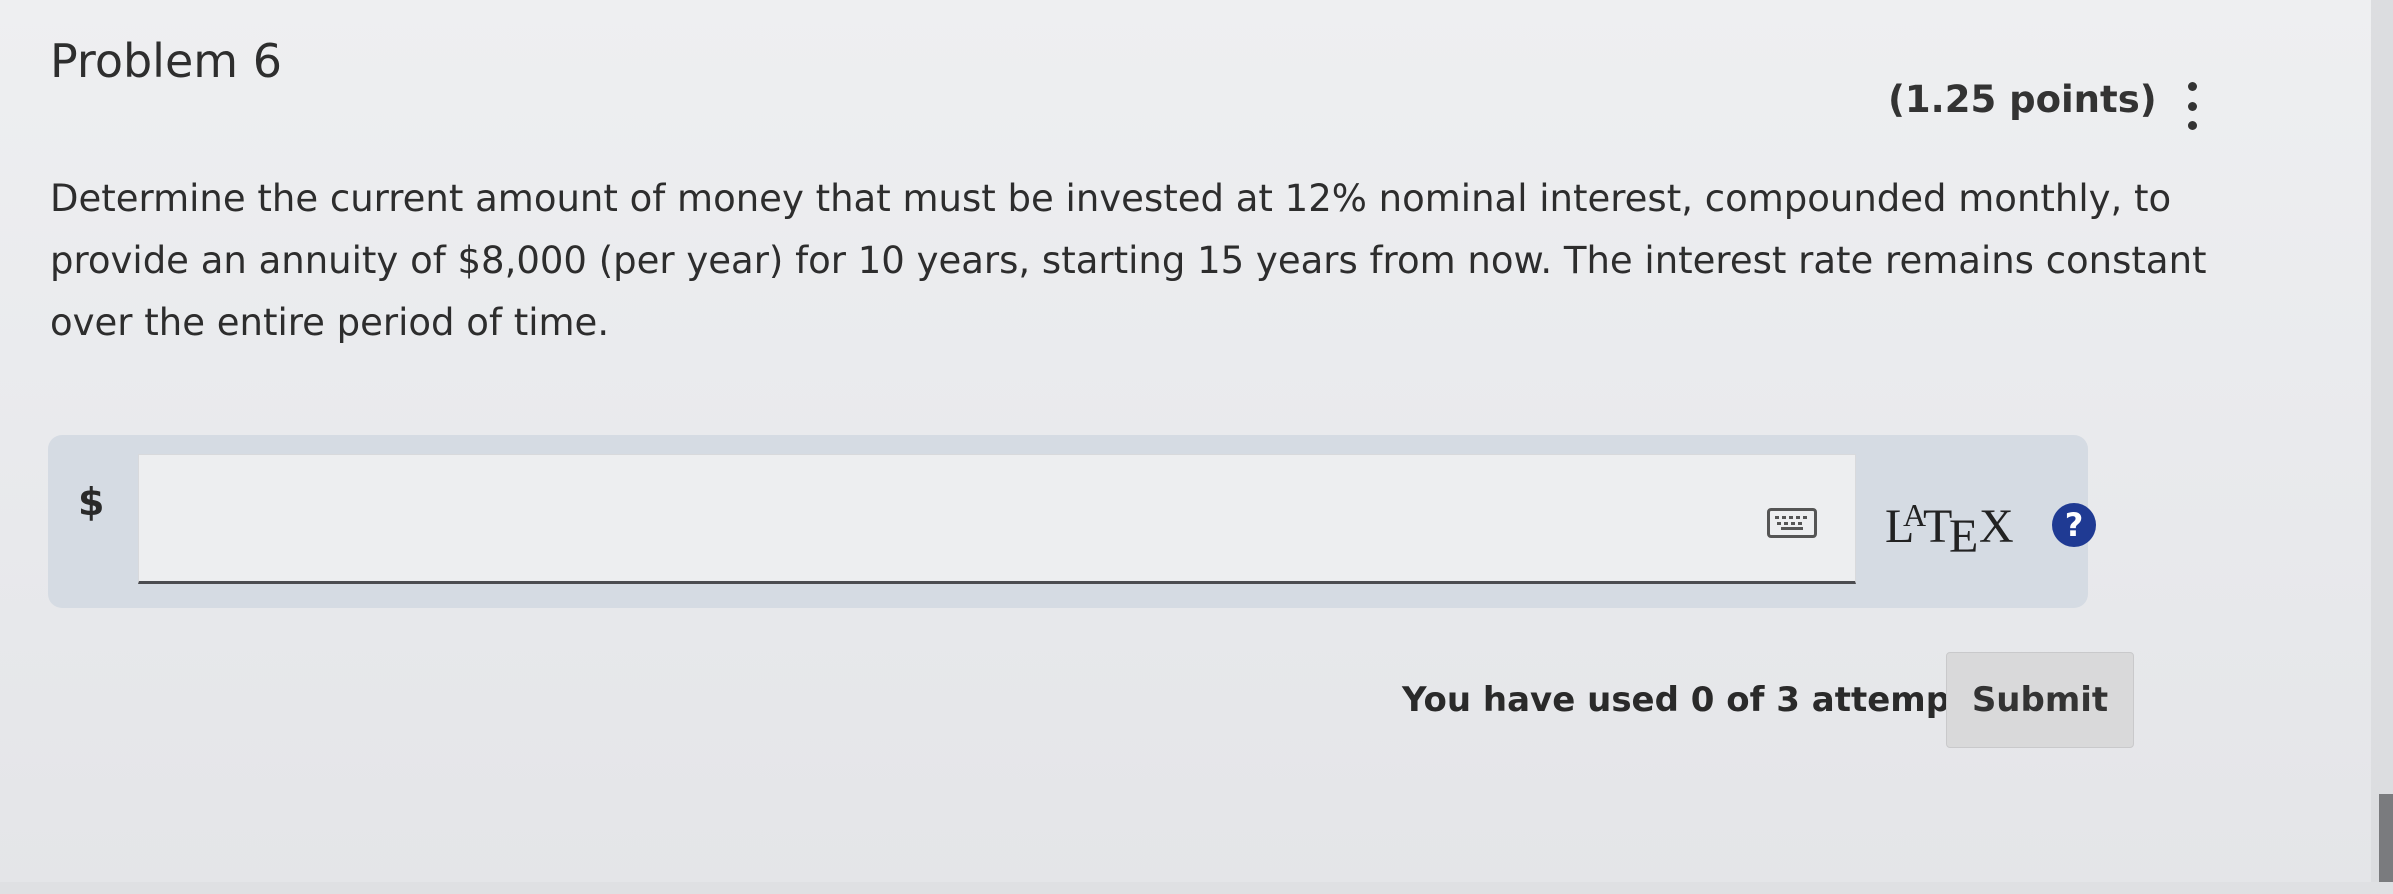 Image resolution: width=2393 pixels, height=894 pixels. I want to click on page-edge, so click(2382, 447).